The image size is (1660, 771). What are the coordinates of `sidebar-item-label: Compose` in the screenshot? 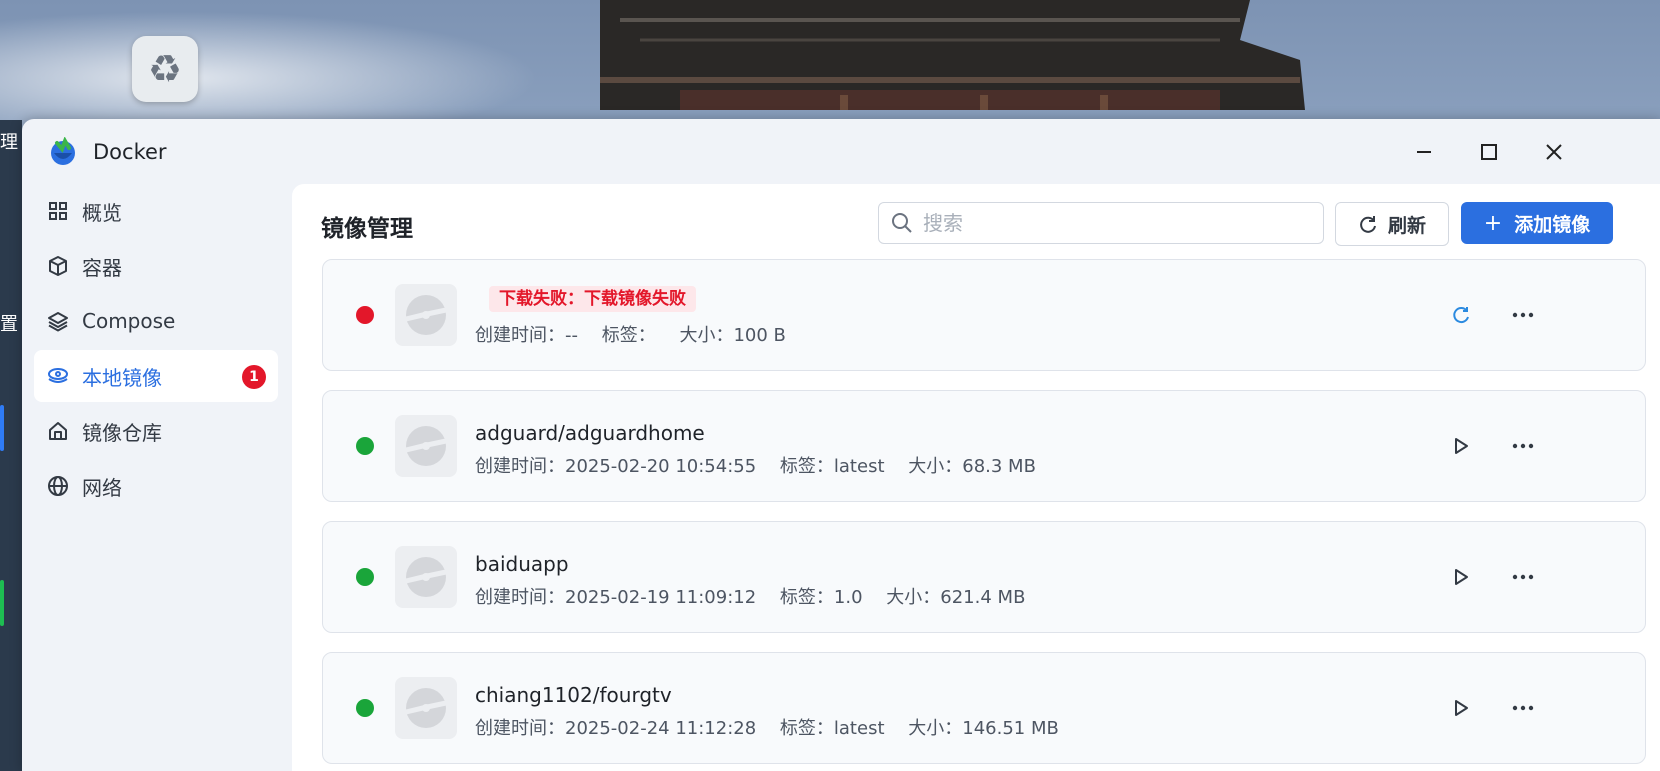 It's located at (129, 321).